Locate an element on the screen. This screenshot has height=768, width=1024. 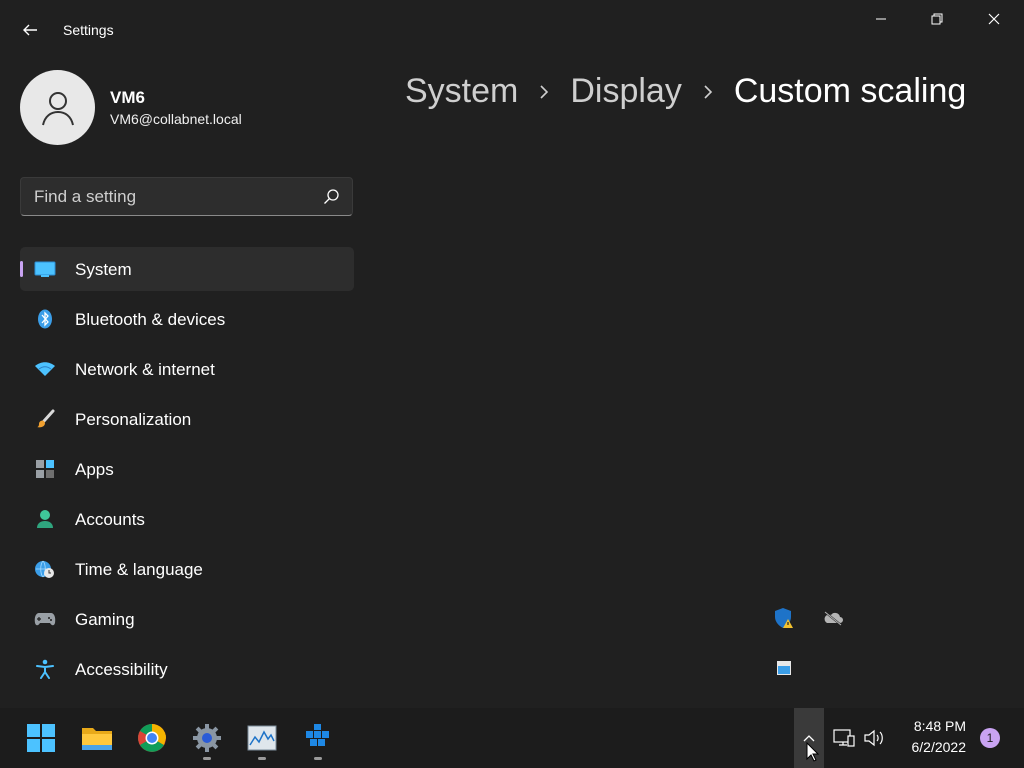
drive-icon is located at coordinates (784, 668).